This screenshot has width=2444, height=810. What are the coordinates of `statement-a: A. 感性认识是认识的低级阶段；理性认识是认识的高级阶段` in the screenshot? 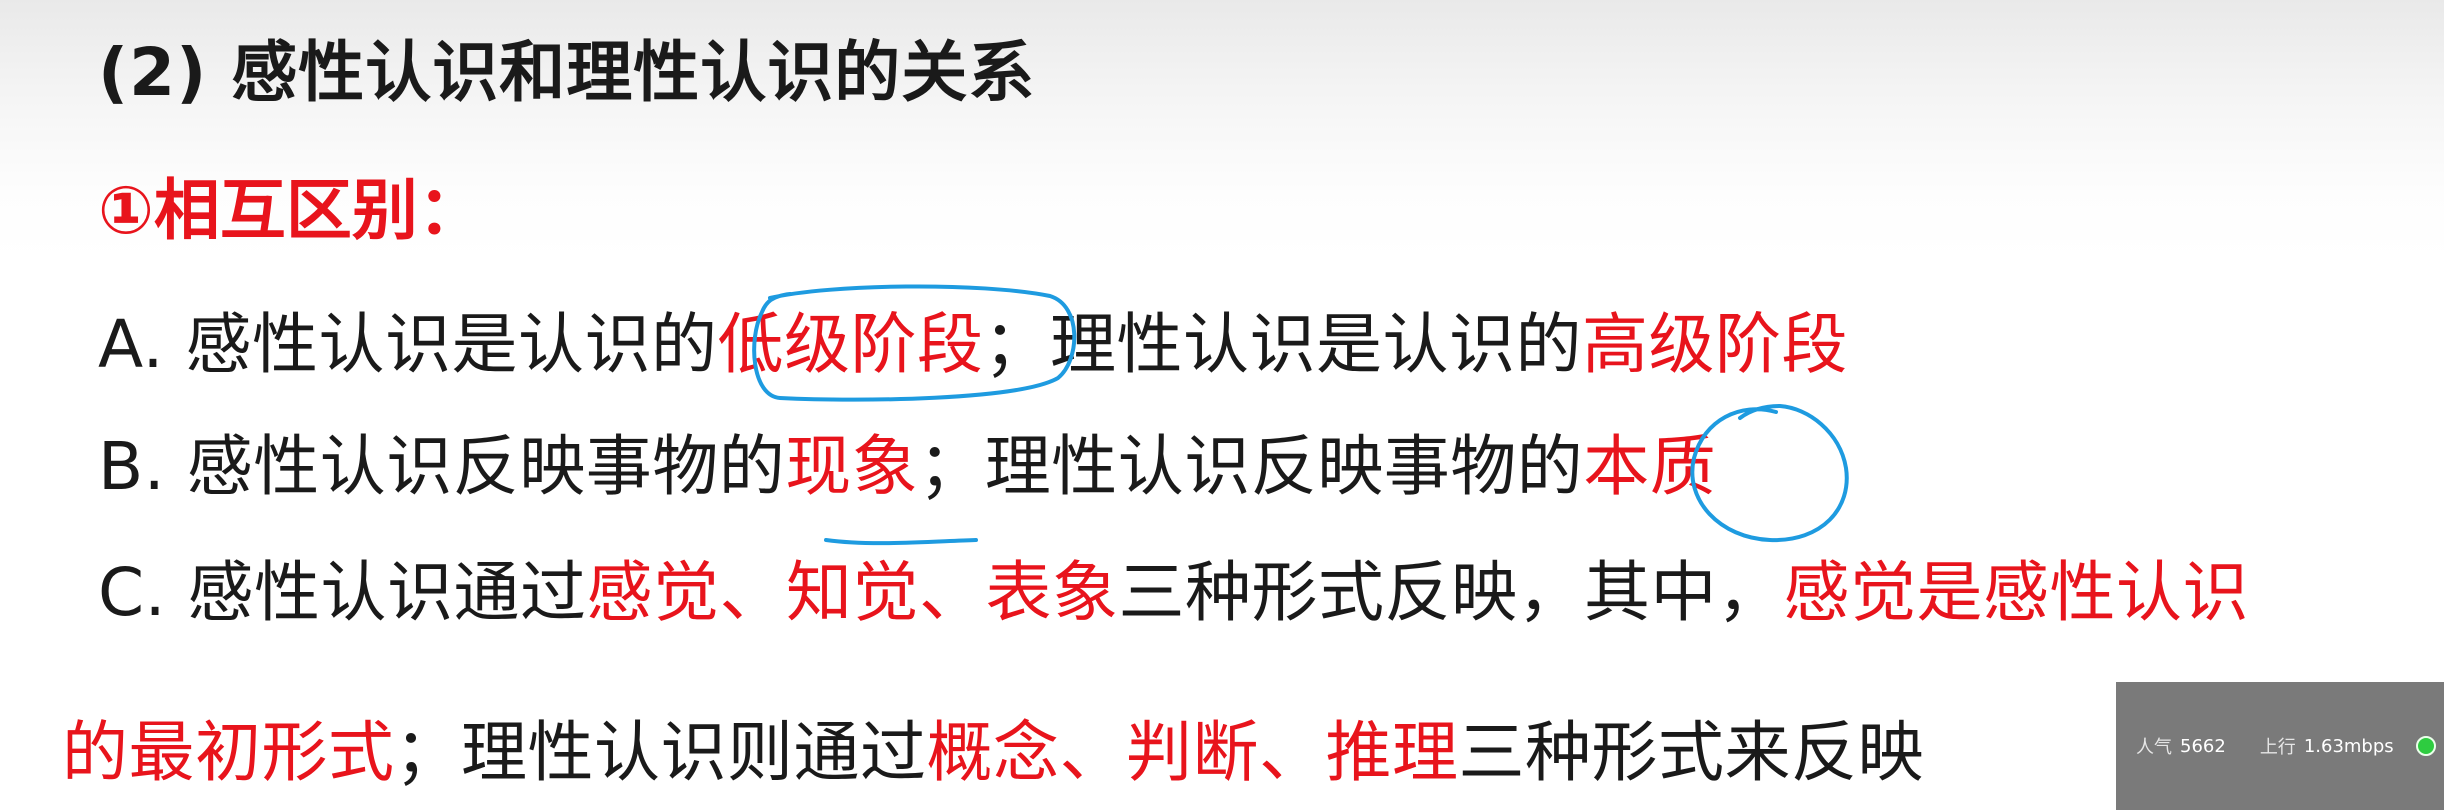 It's located at (973, 345).